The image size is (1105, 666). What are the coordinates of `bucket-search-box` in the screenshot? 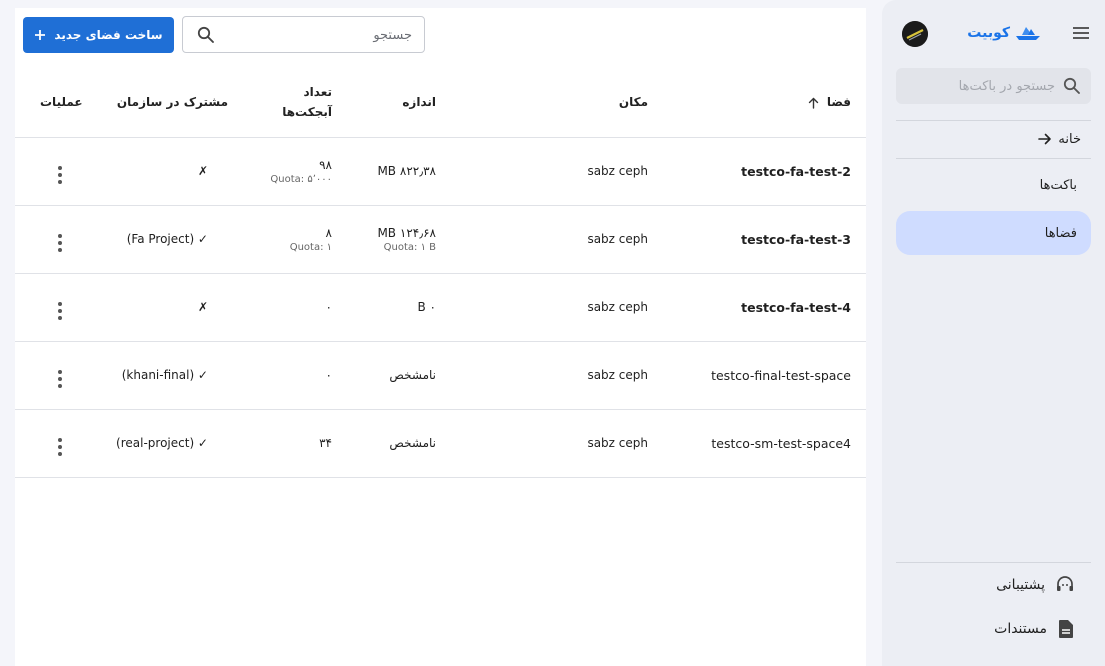 It's located at (993, 86).